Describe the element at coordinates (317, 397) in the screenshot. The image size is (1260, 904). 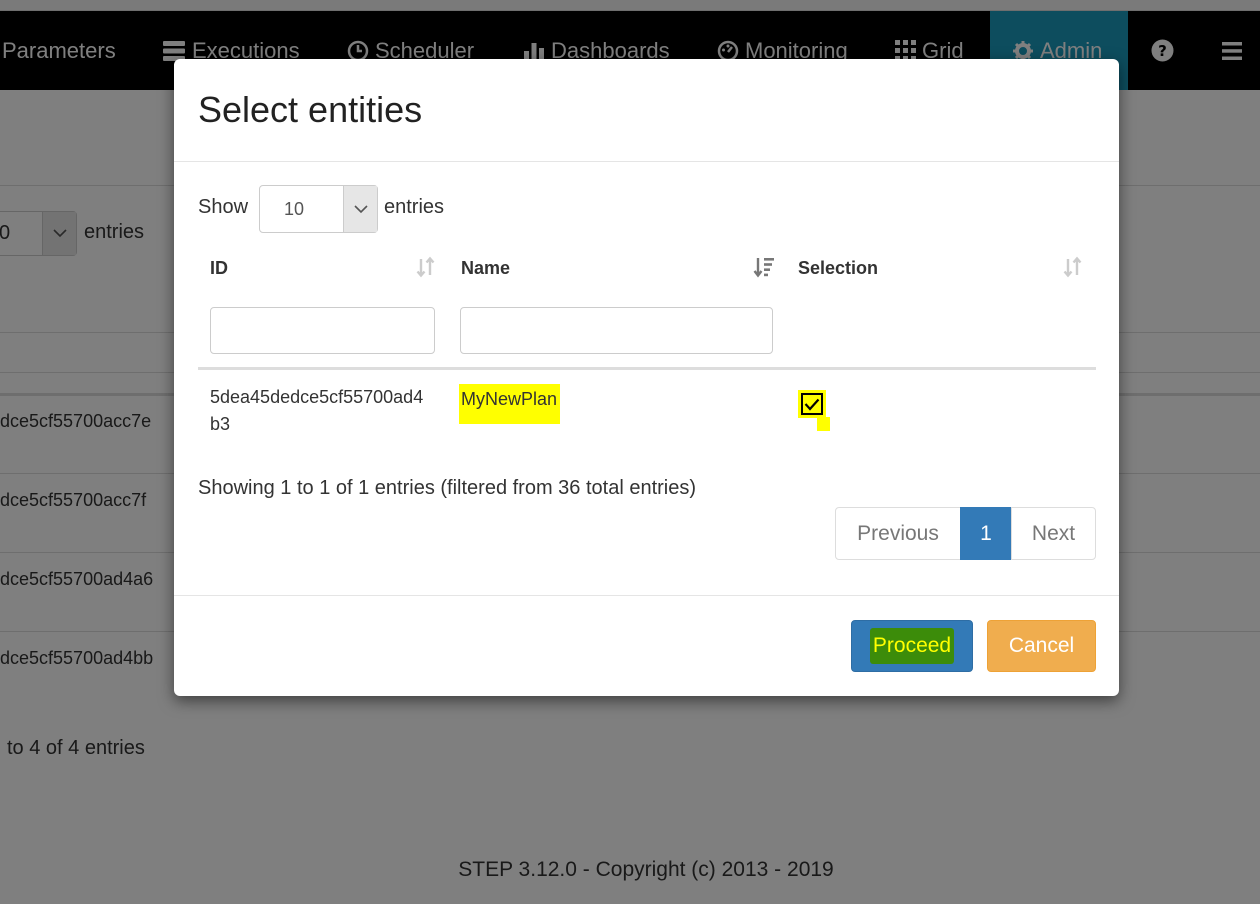
I see `row-id-line: 5dea45dedce5cf55700ad4` at that location.